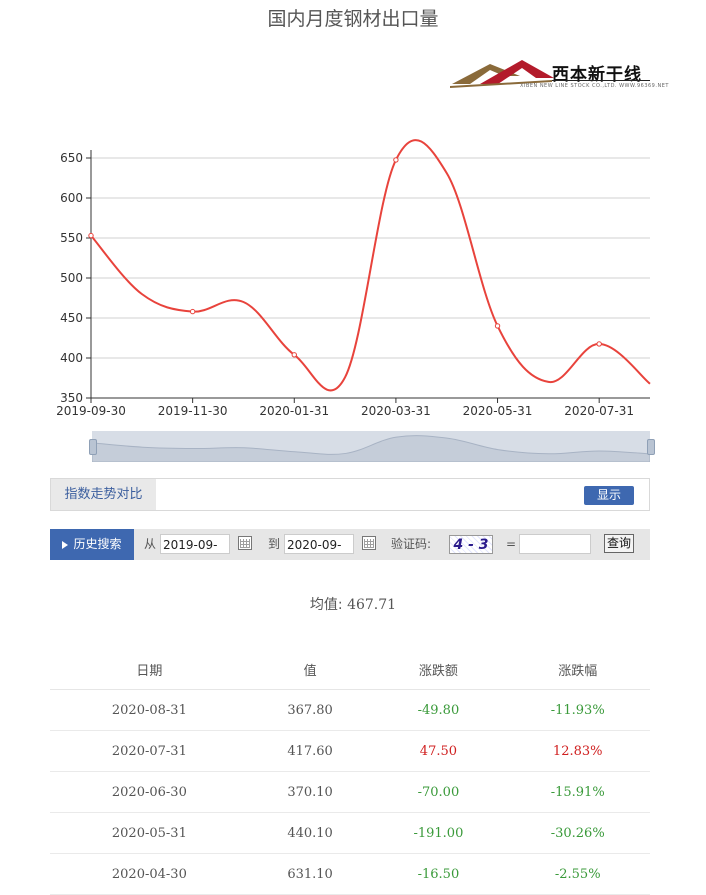 The width and height of the screenshot is (706, 895). I want to click on cell-pct: -2.55%, so click(577, 874).